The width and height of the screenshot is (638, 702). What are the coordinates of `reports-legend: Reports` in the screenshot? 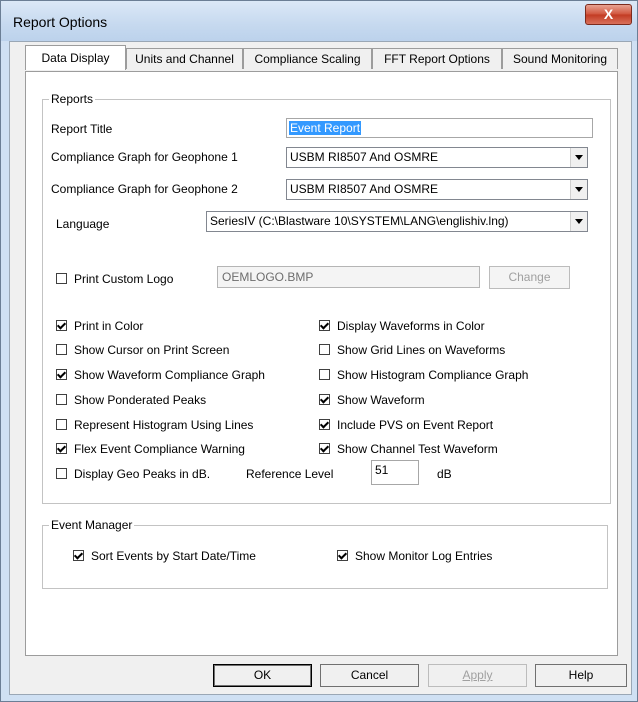 It's located at (72, 99).